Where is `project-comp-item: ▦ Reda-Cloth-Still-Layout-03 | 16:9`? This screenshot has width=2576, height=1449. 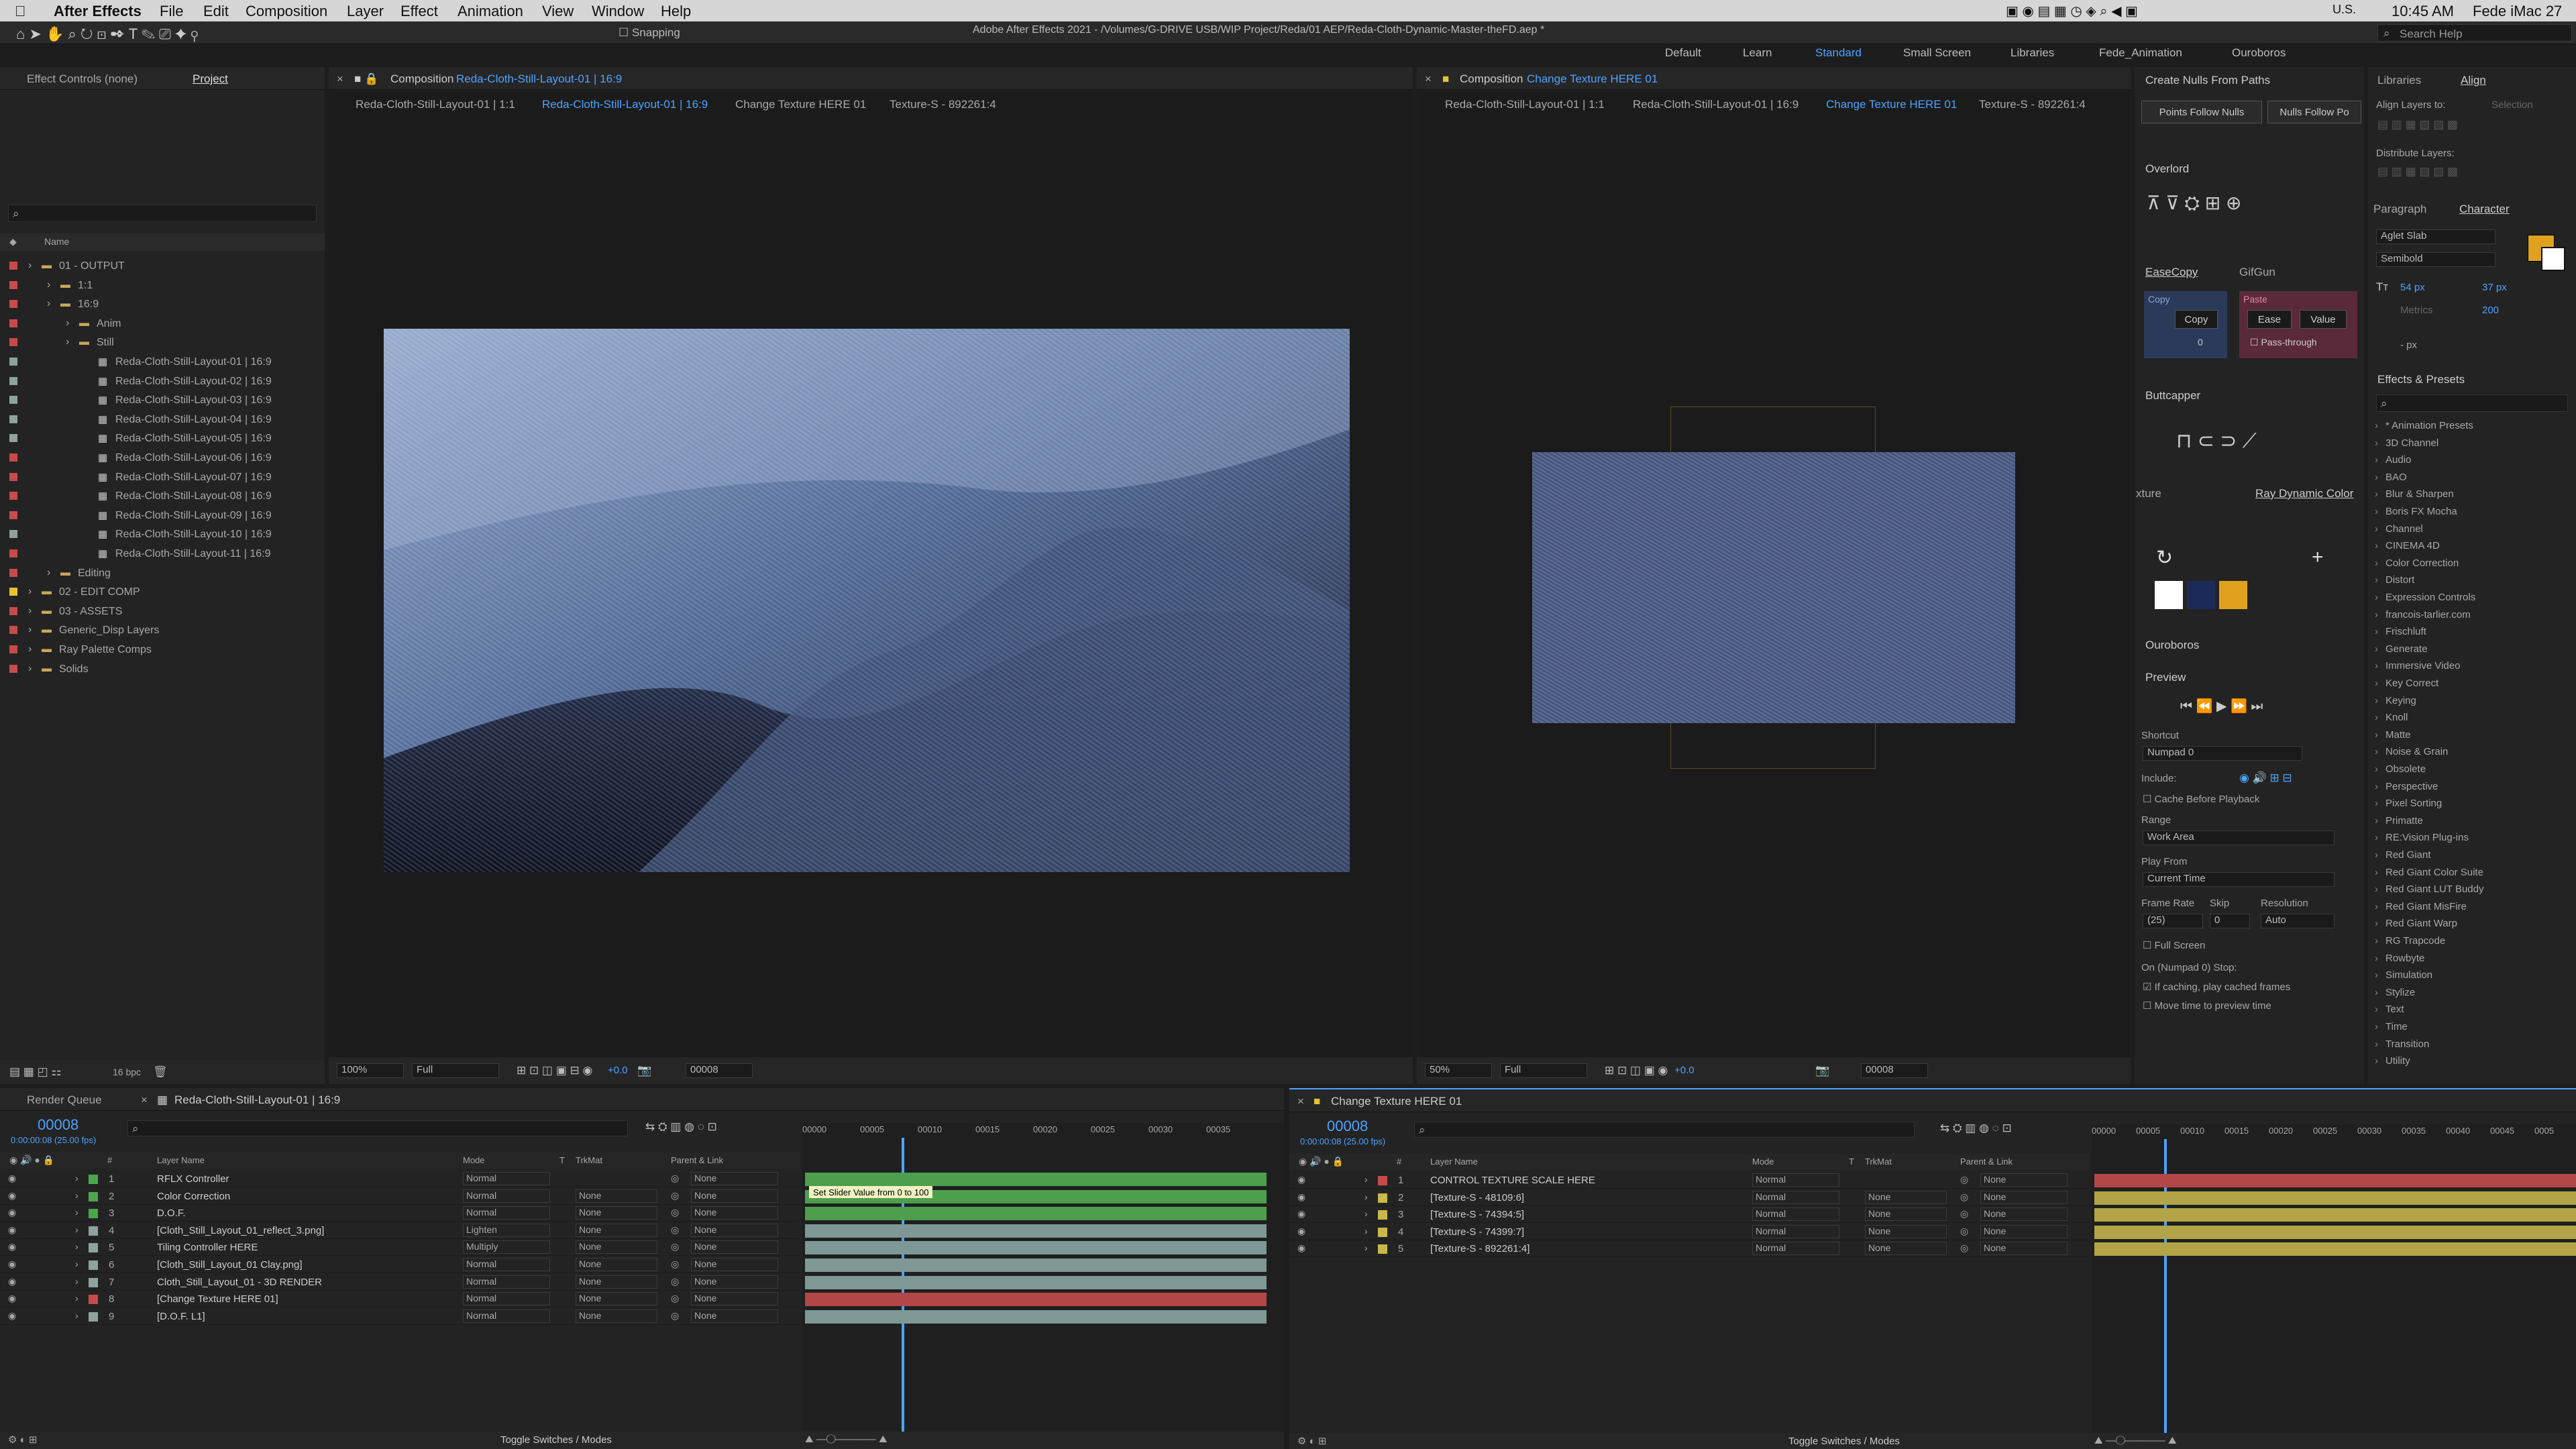 project-comp-item: ▦ Reda-Cloth-Still-Layout-03 | 16:9 is located at coordinates (162, 400).